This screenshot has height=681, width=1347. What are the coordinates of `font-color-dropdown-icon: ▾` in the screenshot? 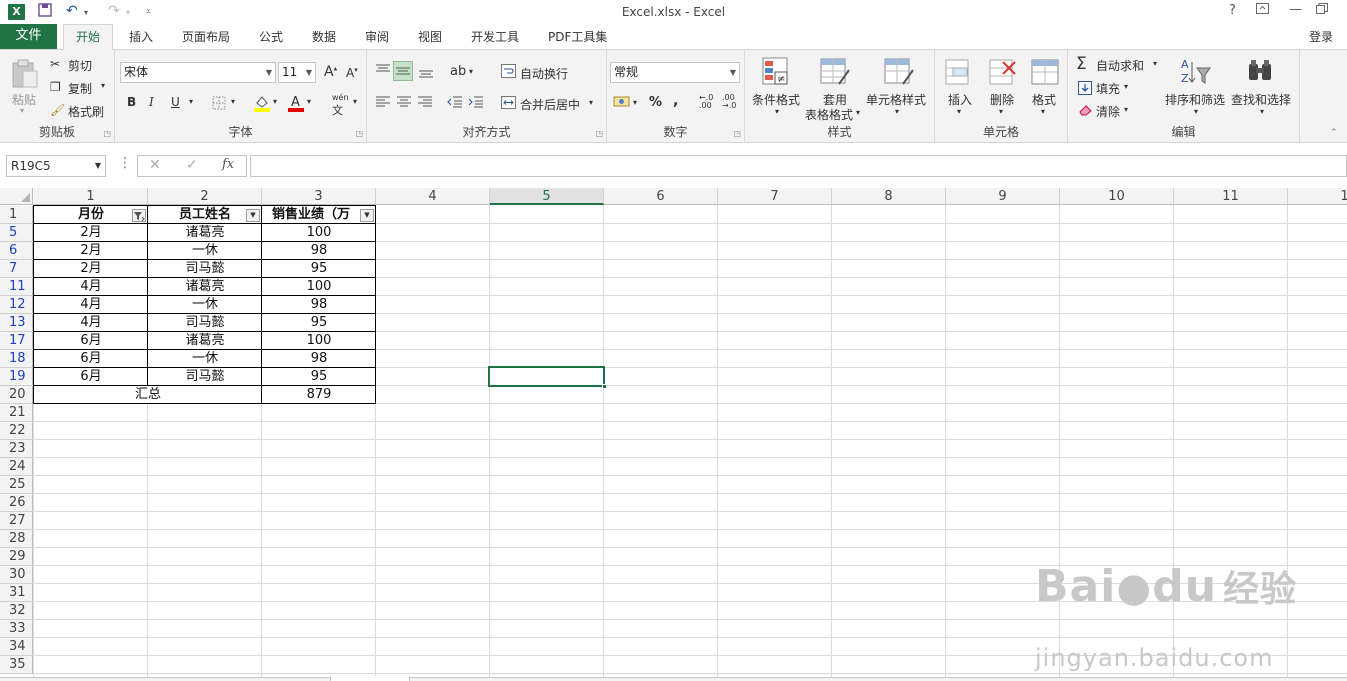 It's located at (309, 101).